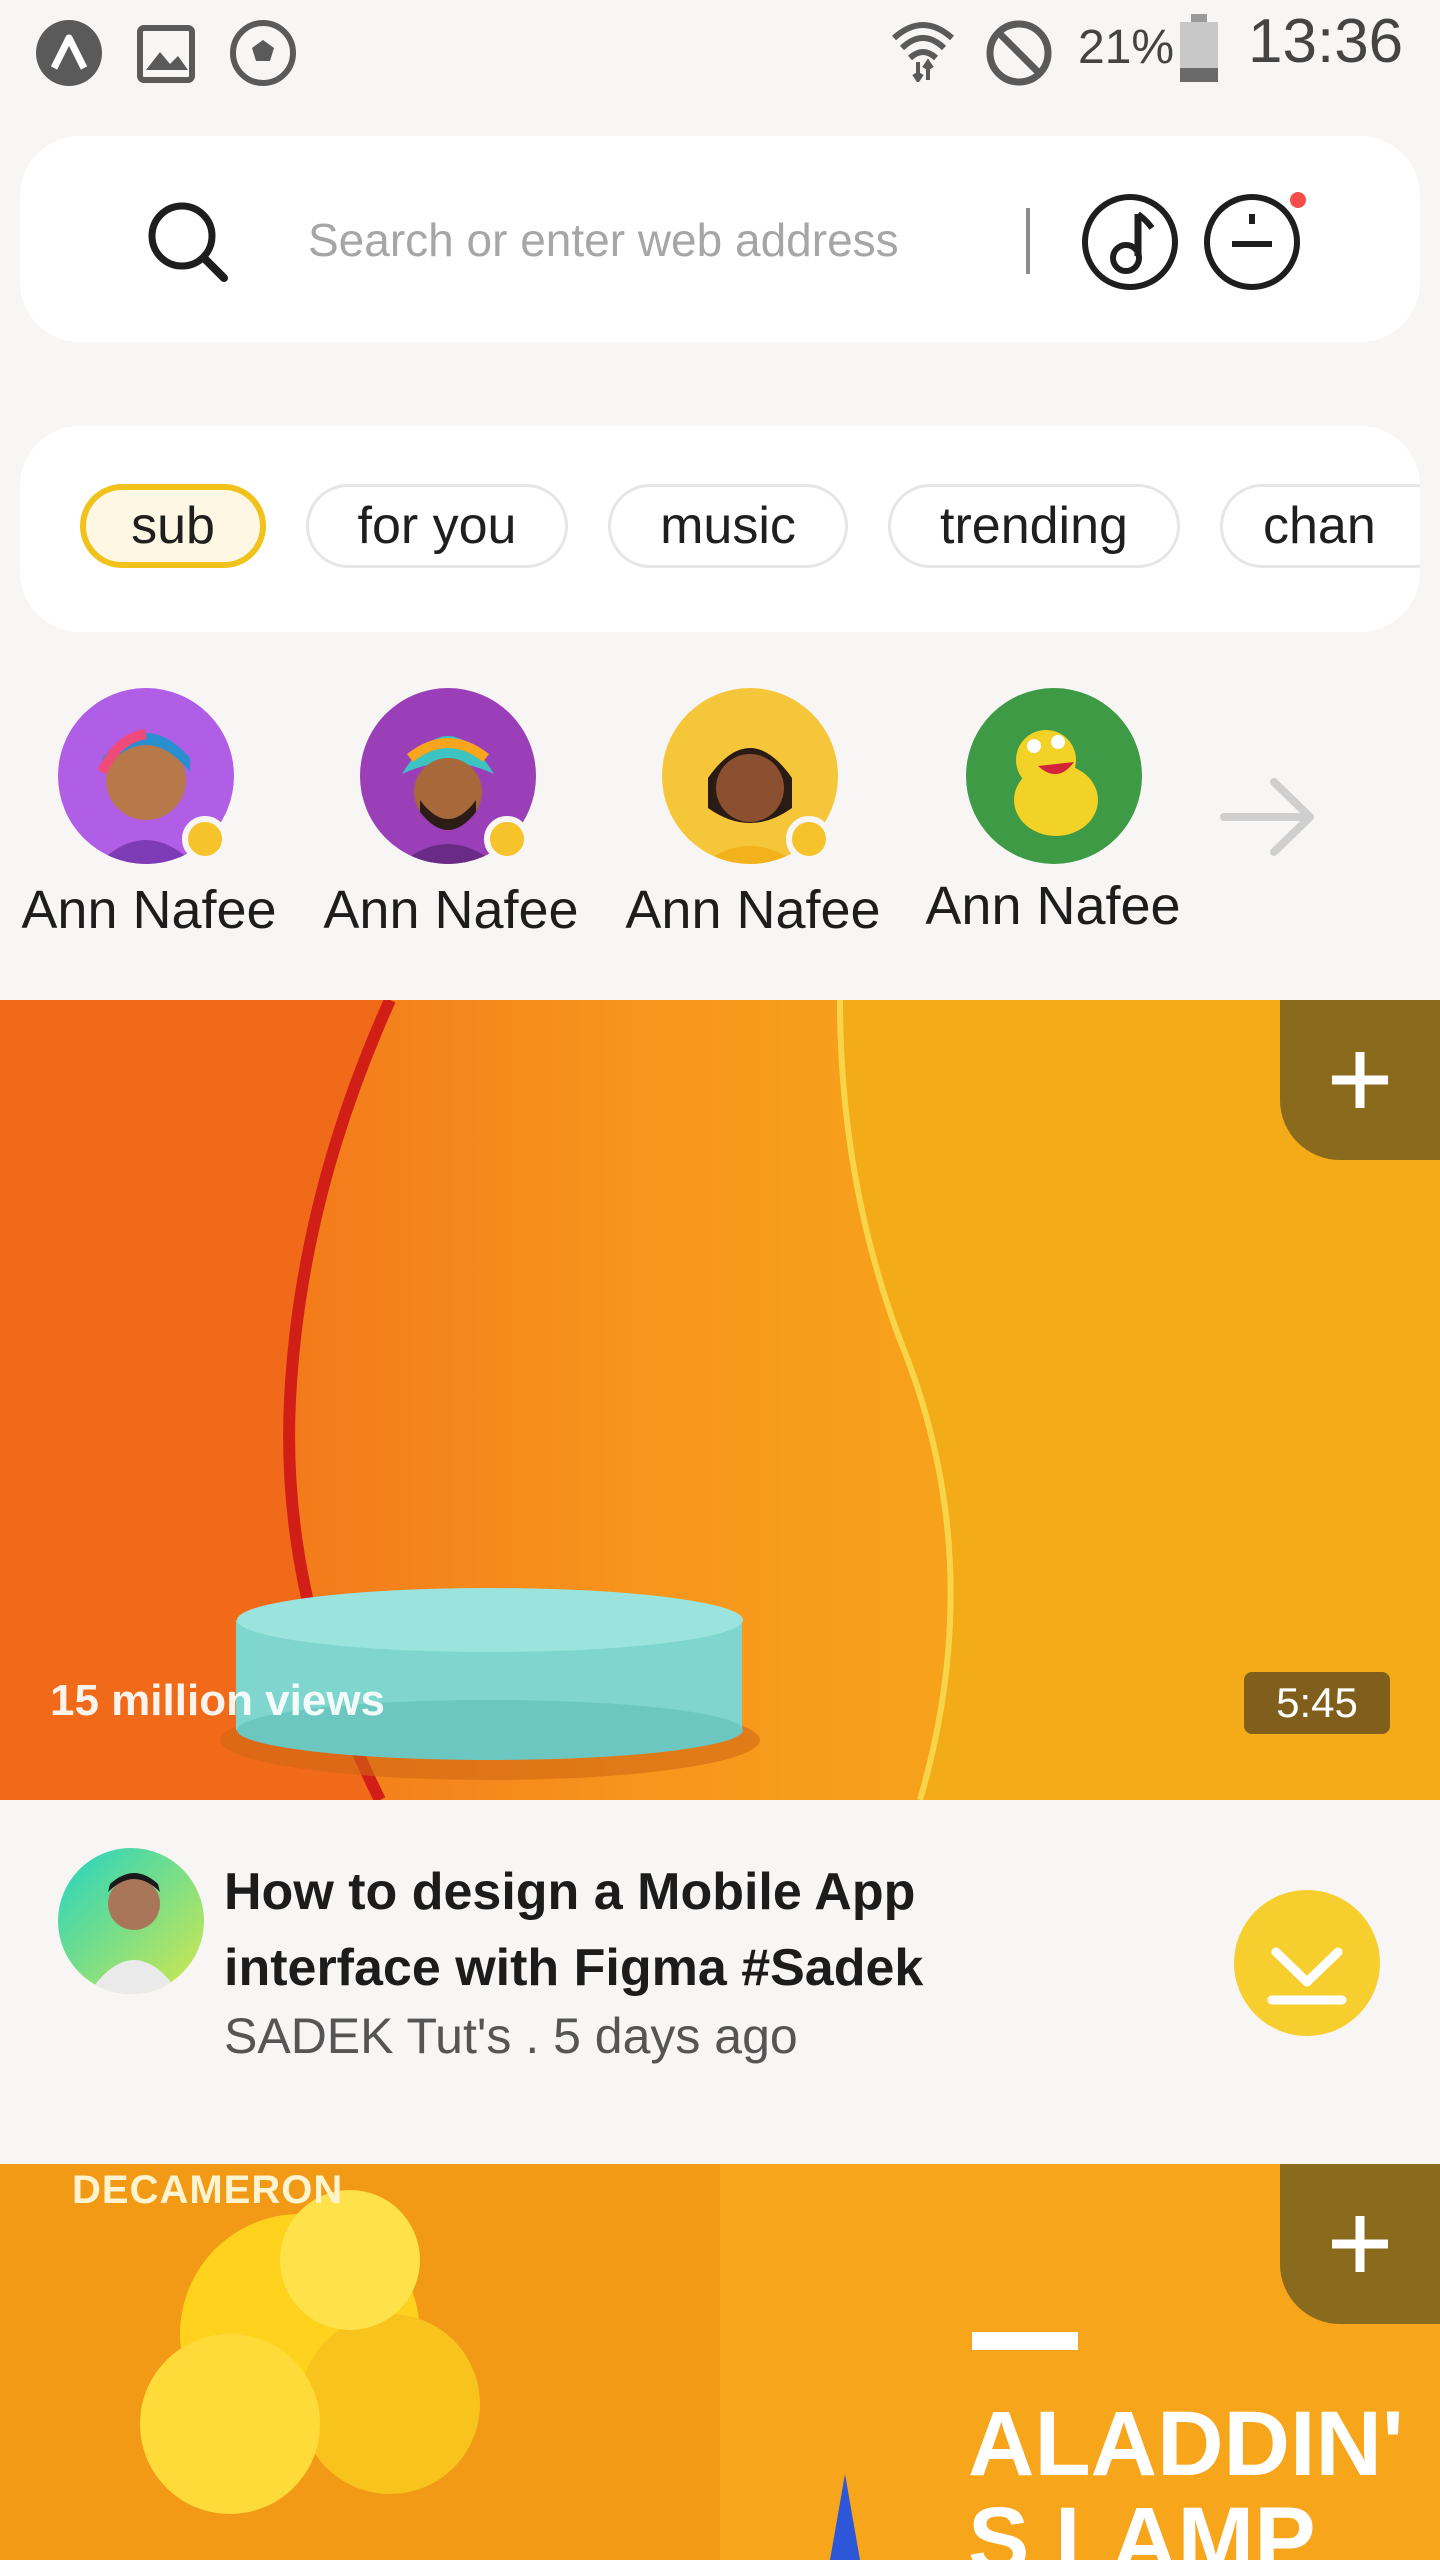  Describe the element at coordinates (1307, 1963) in the screenshot. I see `download-button` at that location.